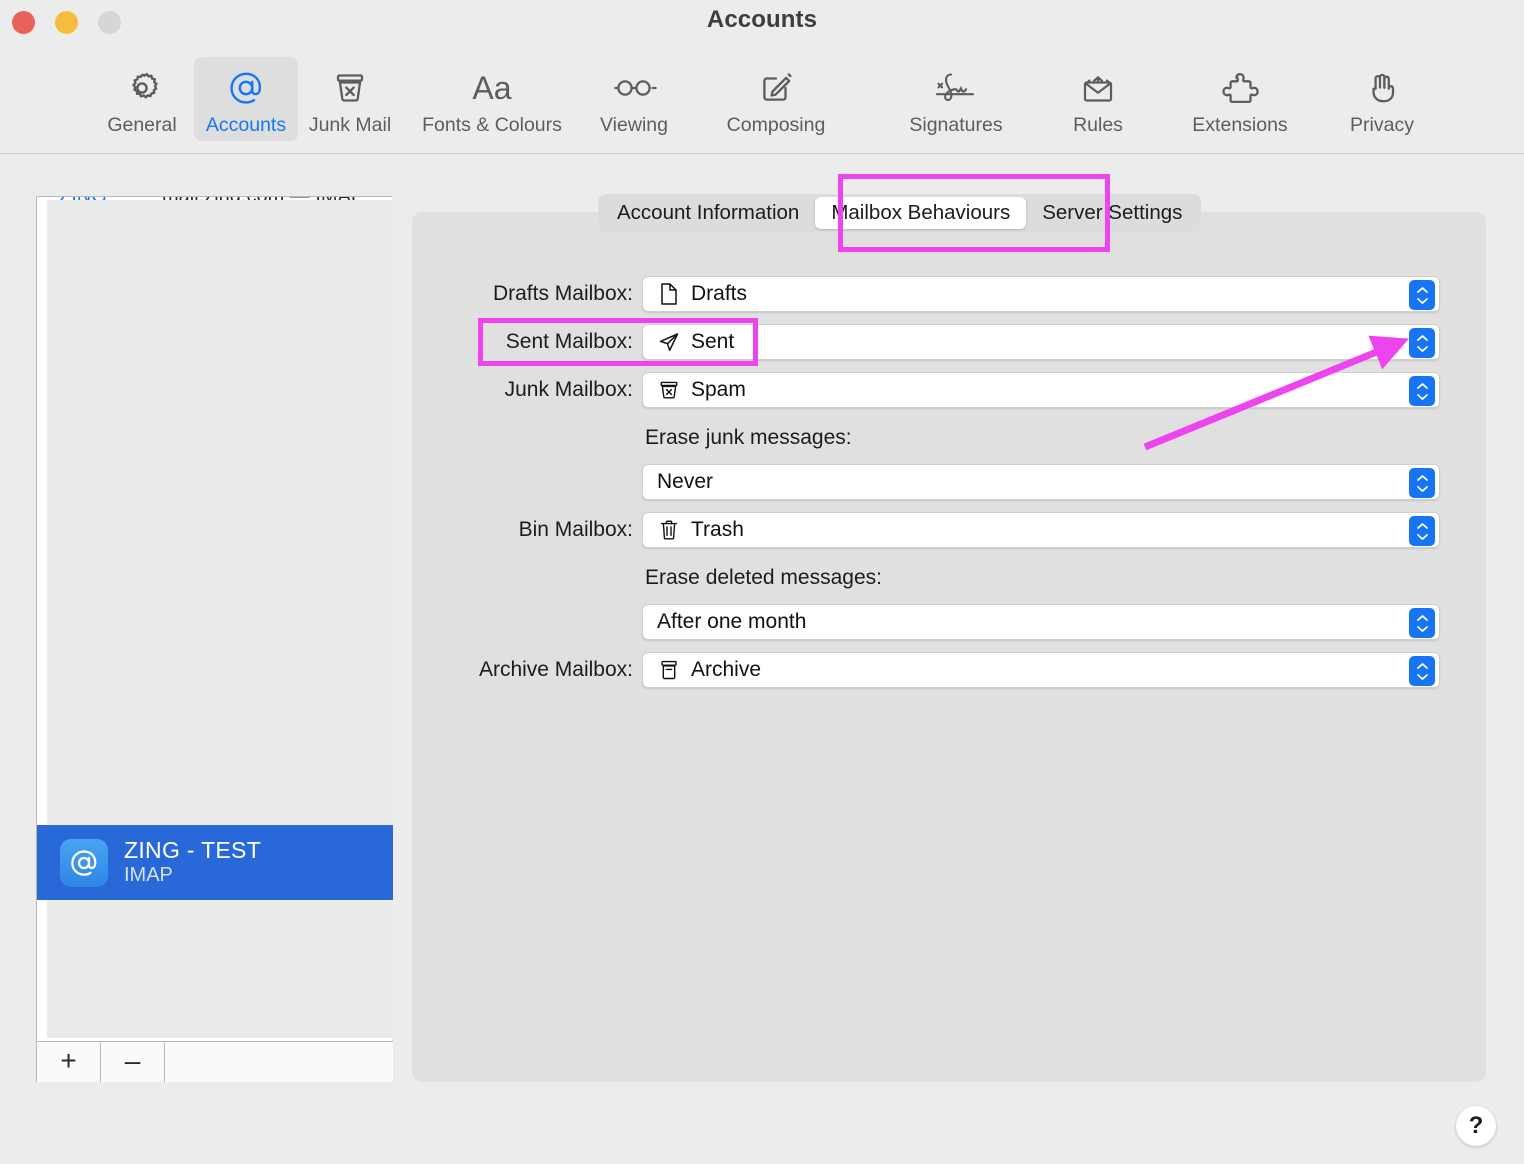  Describe the element at coordinates (350, 124) in the screenshot. I see `toolbar-label-junk-mail: Junk Mail` at that location.